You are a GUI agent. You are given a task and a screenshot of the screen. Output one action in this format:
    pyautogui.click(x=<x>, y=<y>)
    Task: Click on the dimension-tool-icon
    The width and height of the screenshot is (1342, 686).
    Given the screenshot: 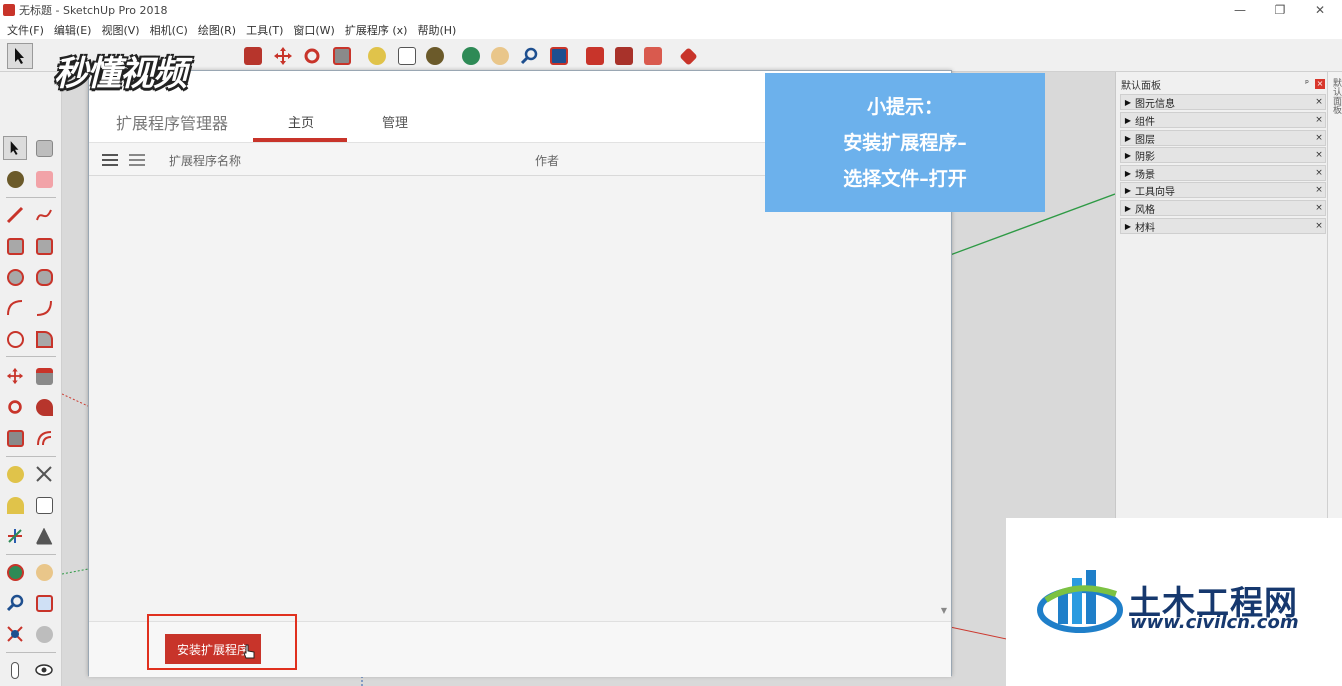 What is the action you would take?
    pyautogui.click(x=44, y=474)
    